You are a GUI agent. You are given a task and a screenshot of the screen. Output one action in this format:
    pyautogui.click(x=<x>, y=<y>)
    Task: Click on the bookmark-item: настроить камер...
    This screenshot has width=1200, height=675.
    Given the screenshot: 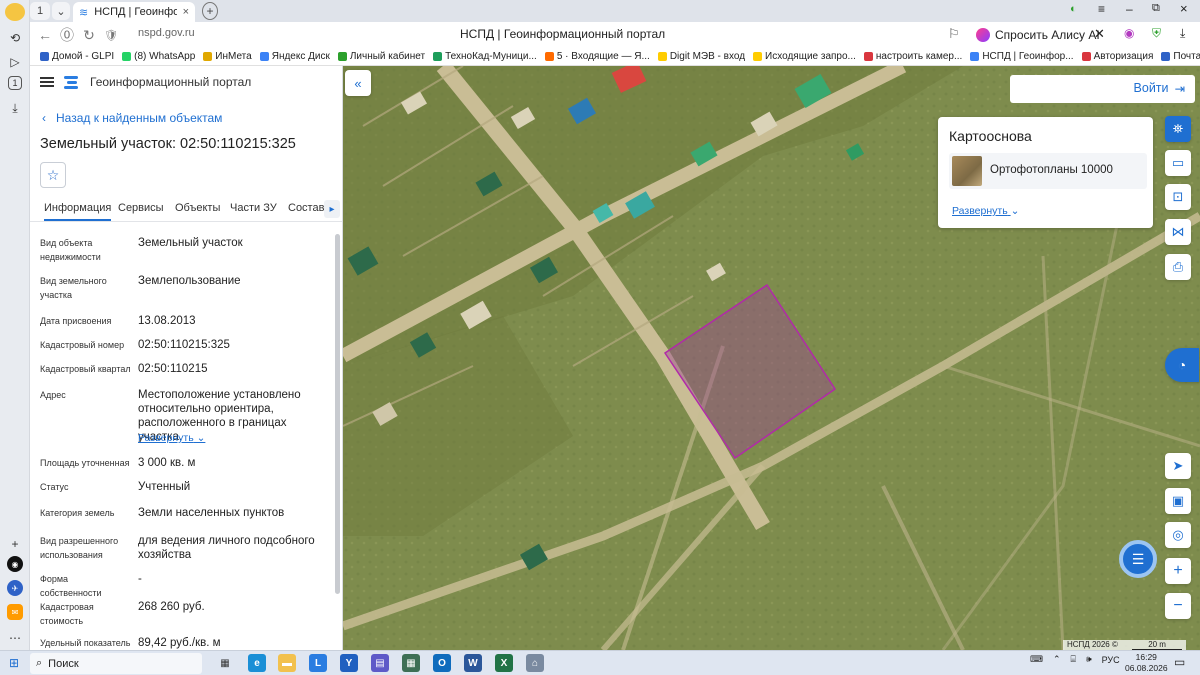 What is the action you would take?
    pyautogui.click(x=912, y=56)
    